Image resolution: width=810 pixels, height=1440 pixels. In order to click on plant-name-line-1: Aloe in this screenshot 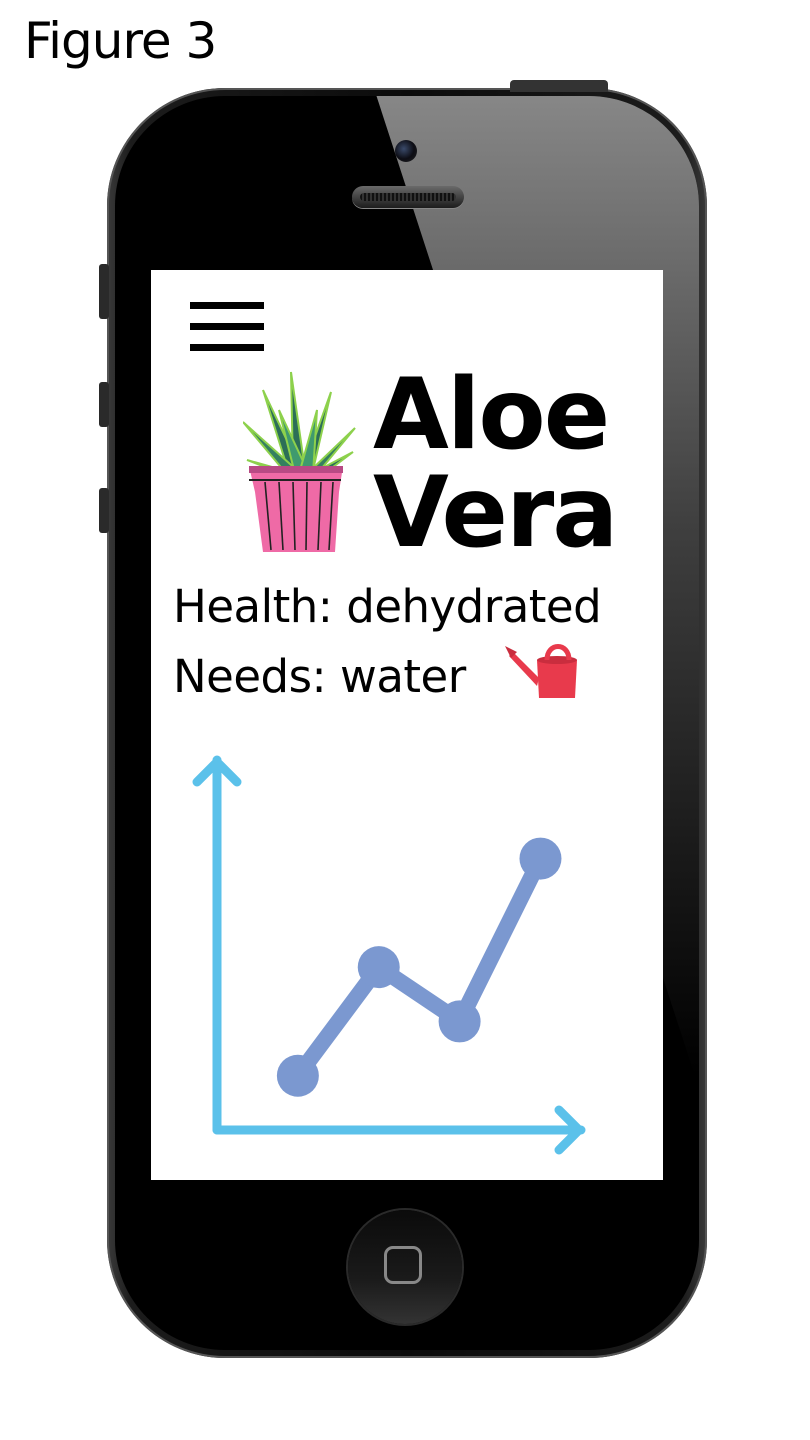, I will do `click(491, 415)`.